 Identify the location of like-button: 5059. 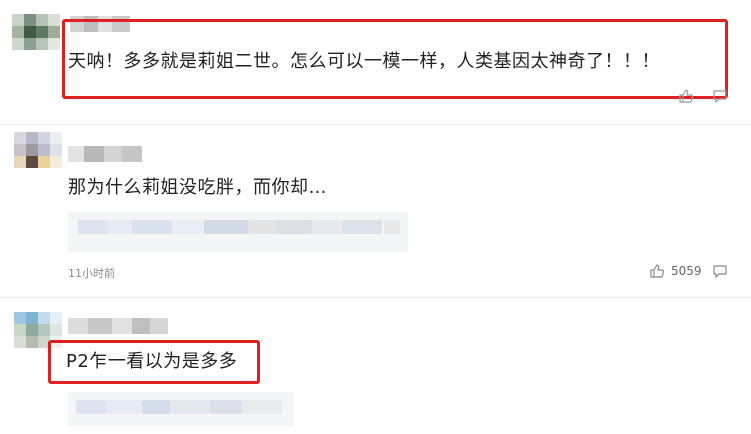
(675, 271).